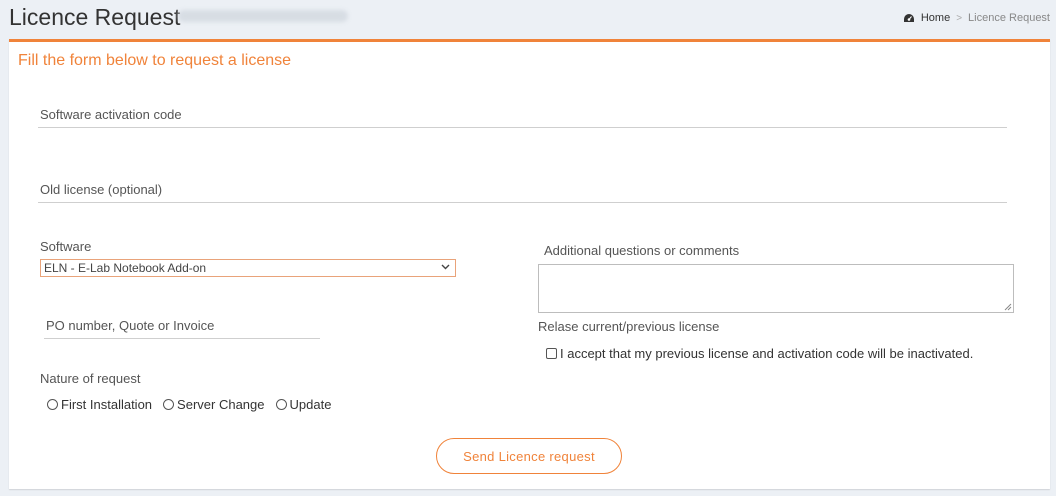 This screenshot has width=1056, height=496. What do you see at coordinates (1008, 307) in the screenshot?
I see `resize-handle-icon` at bounding box center [1008, 307].